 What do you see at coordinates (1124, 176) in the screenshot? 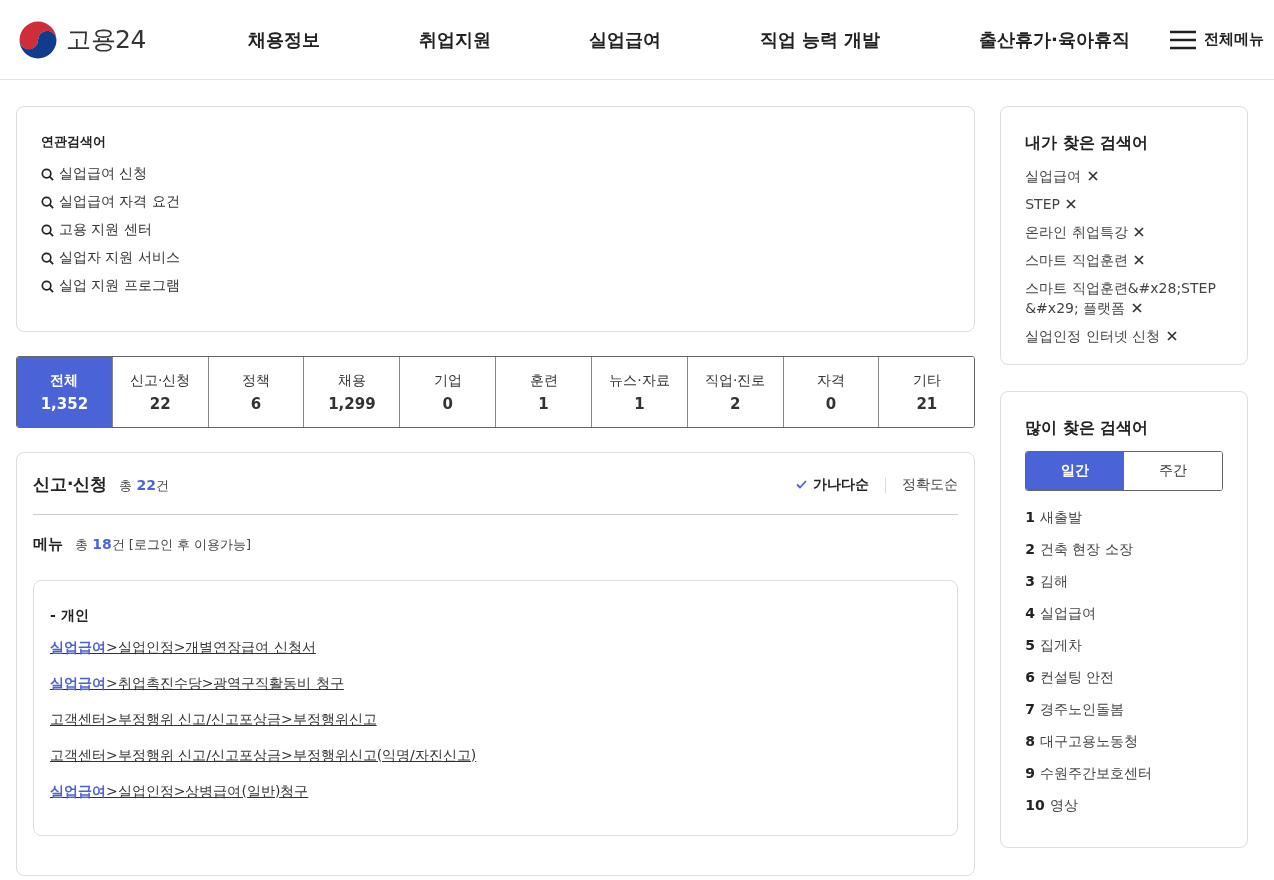
I see `recent-search-link: 실업급여` at bounding box center [1124, 176].